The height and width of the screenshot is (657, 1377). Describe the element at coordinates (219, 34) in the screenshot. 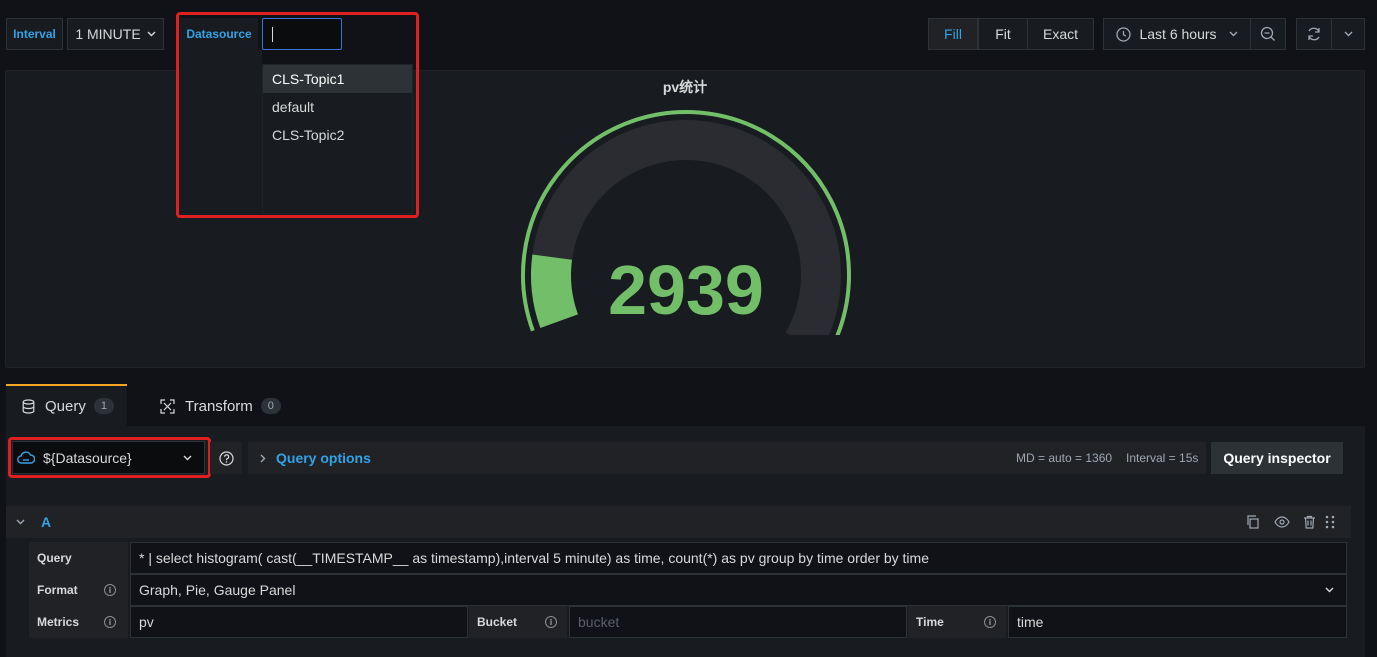

I see `datasource-label: Datasource` at that location.